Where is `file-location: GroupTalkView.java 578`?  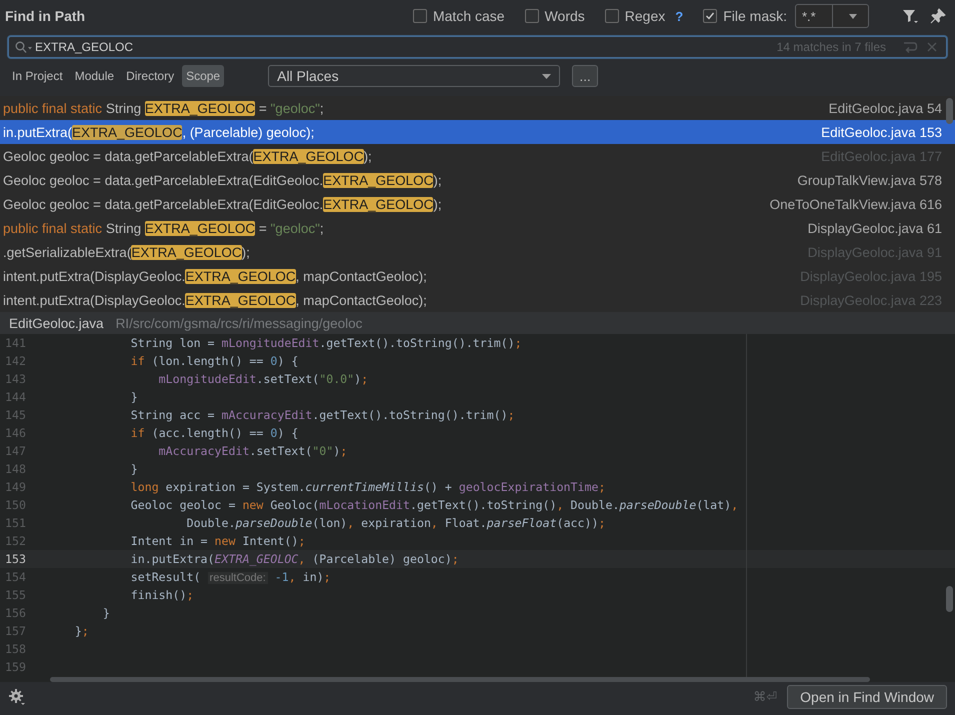
file-location: GroupTalkView.java 578 is located at coordinates (869, 180).